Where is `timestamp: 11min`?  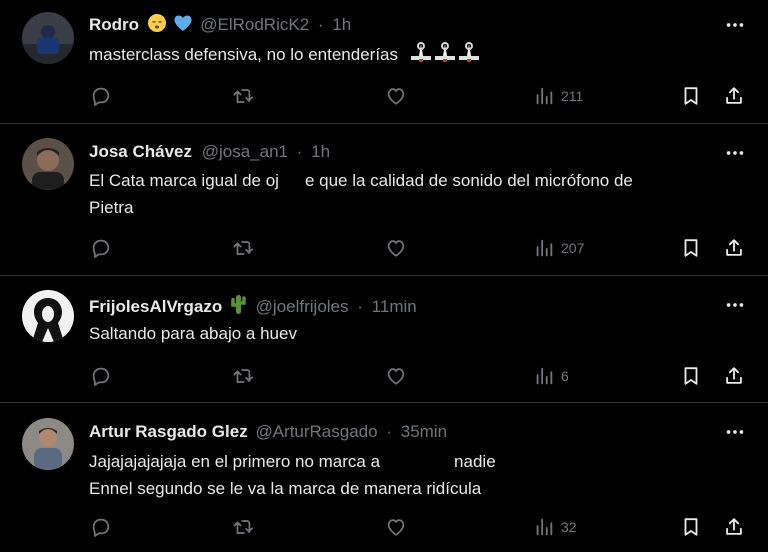
timestamp: 11min is located at coordinates (394, 306).